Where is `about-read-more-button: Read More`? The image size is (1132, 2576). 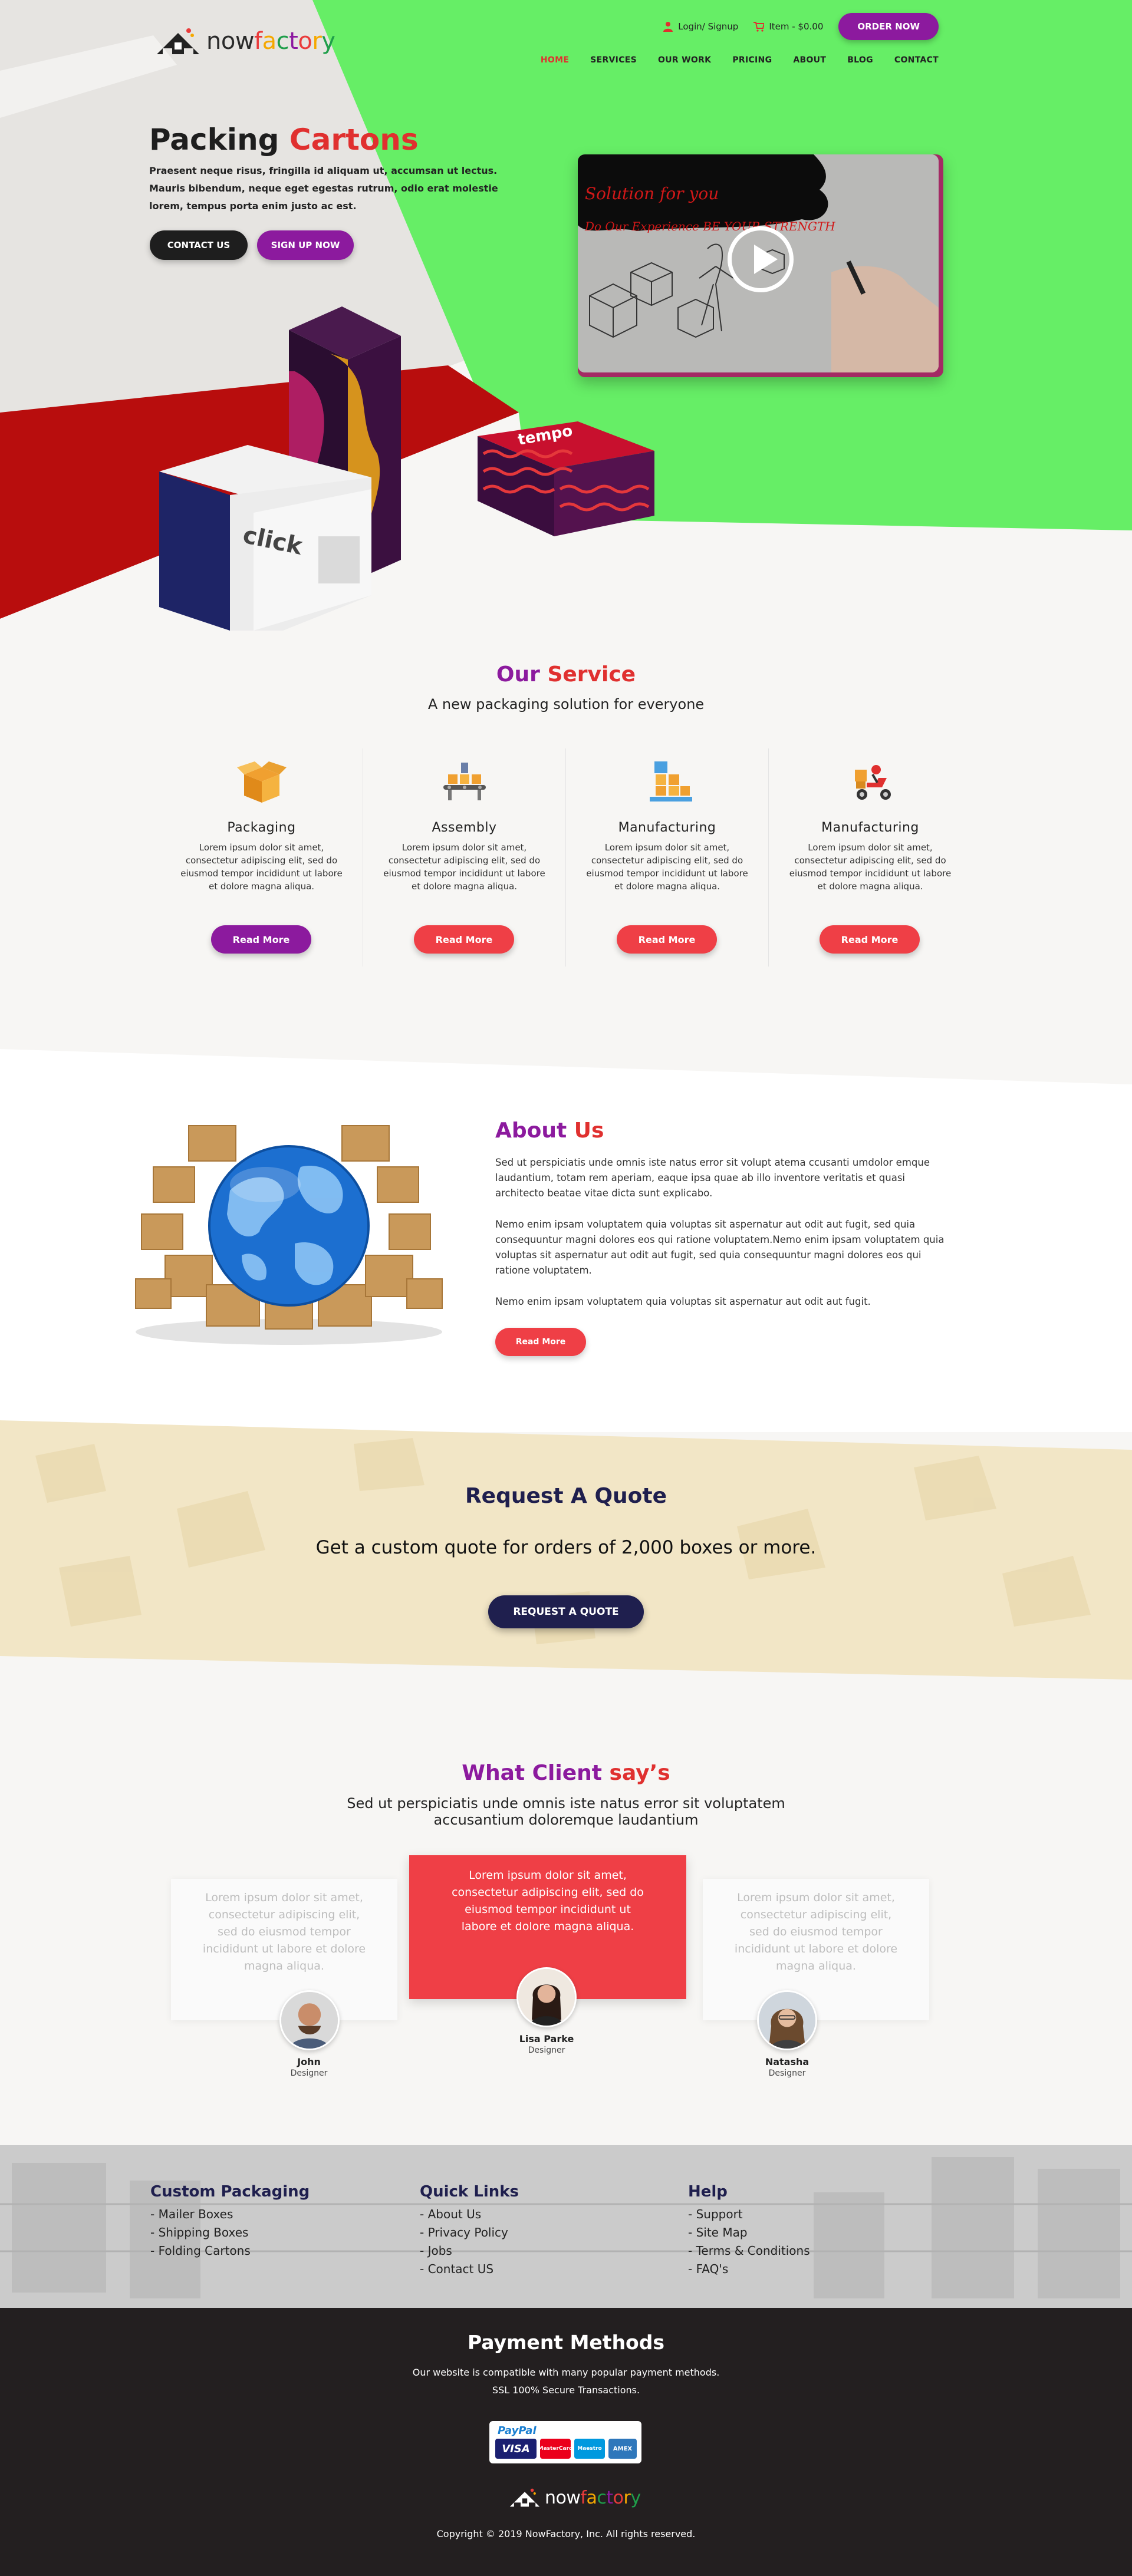
about-read-more-button: Read More is located at coordinates (540, 1342).